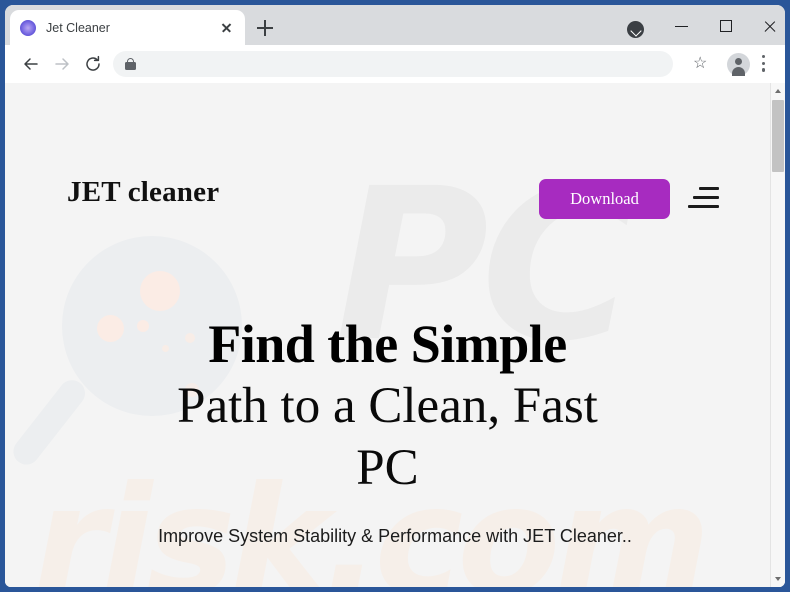  I want to click on kebab-menu-icon, so click(764, 64).